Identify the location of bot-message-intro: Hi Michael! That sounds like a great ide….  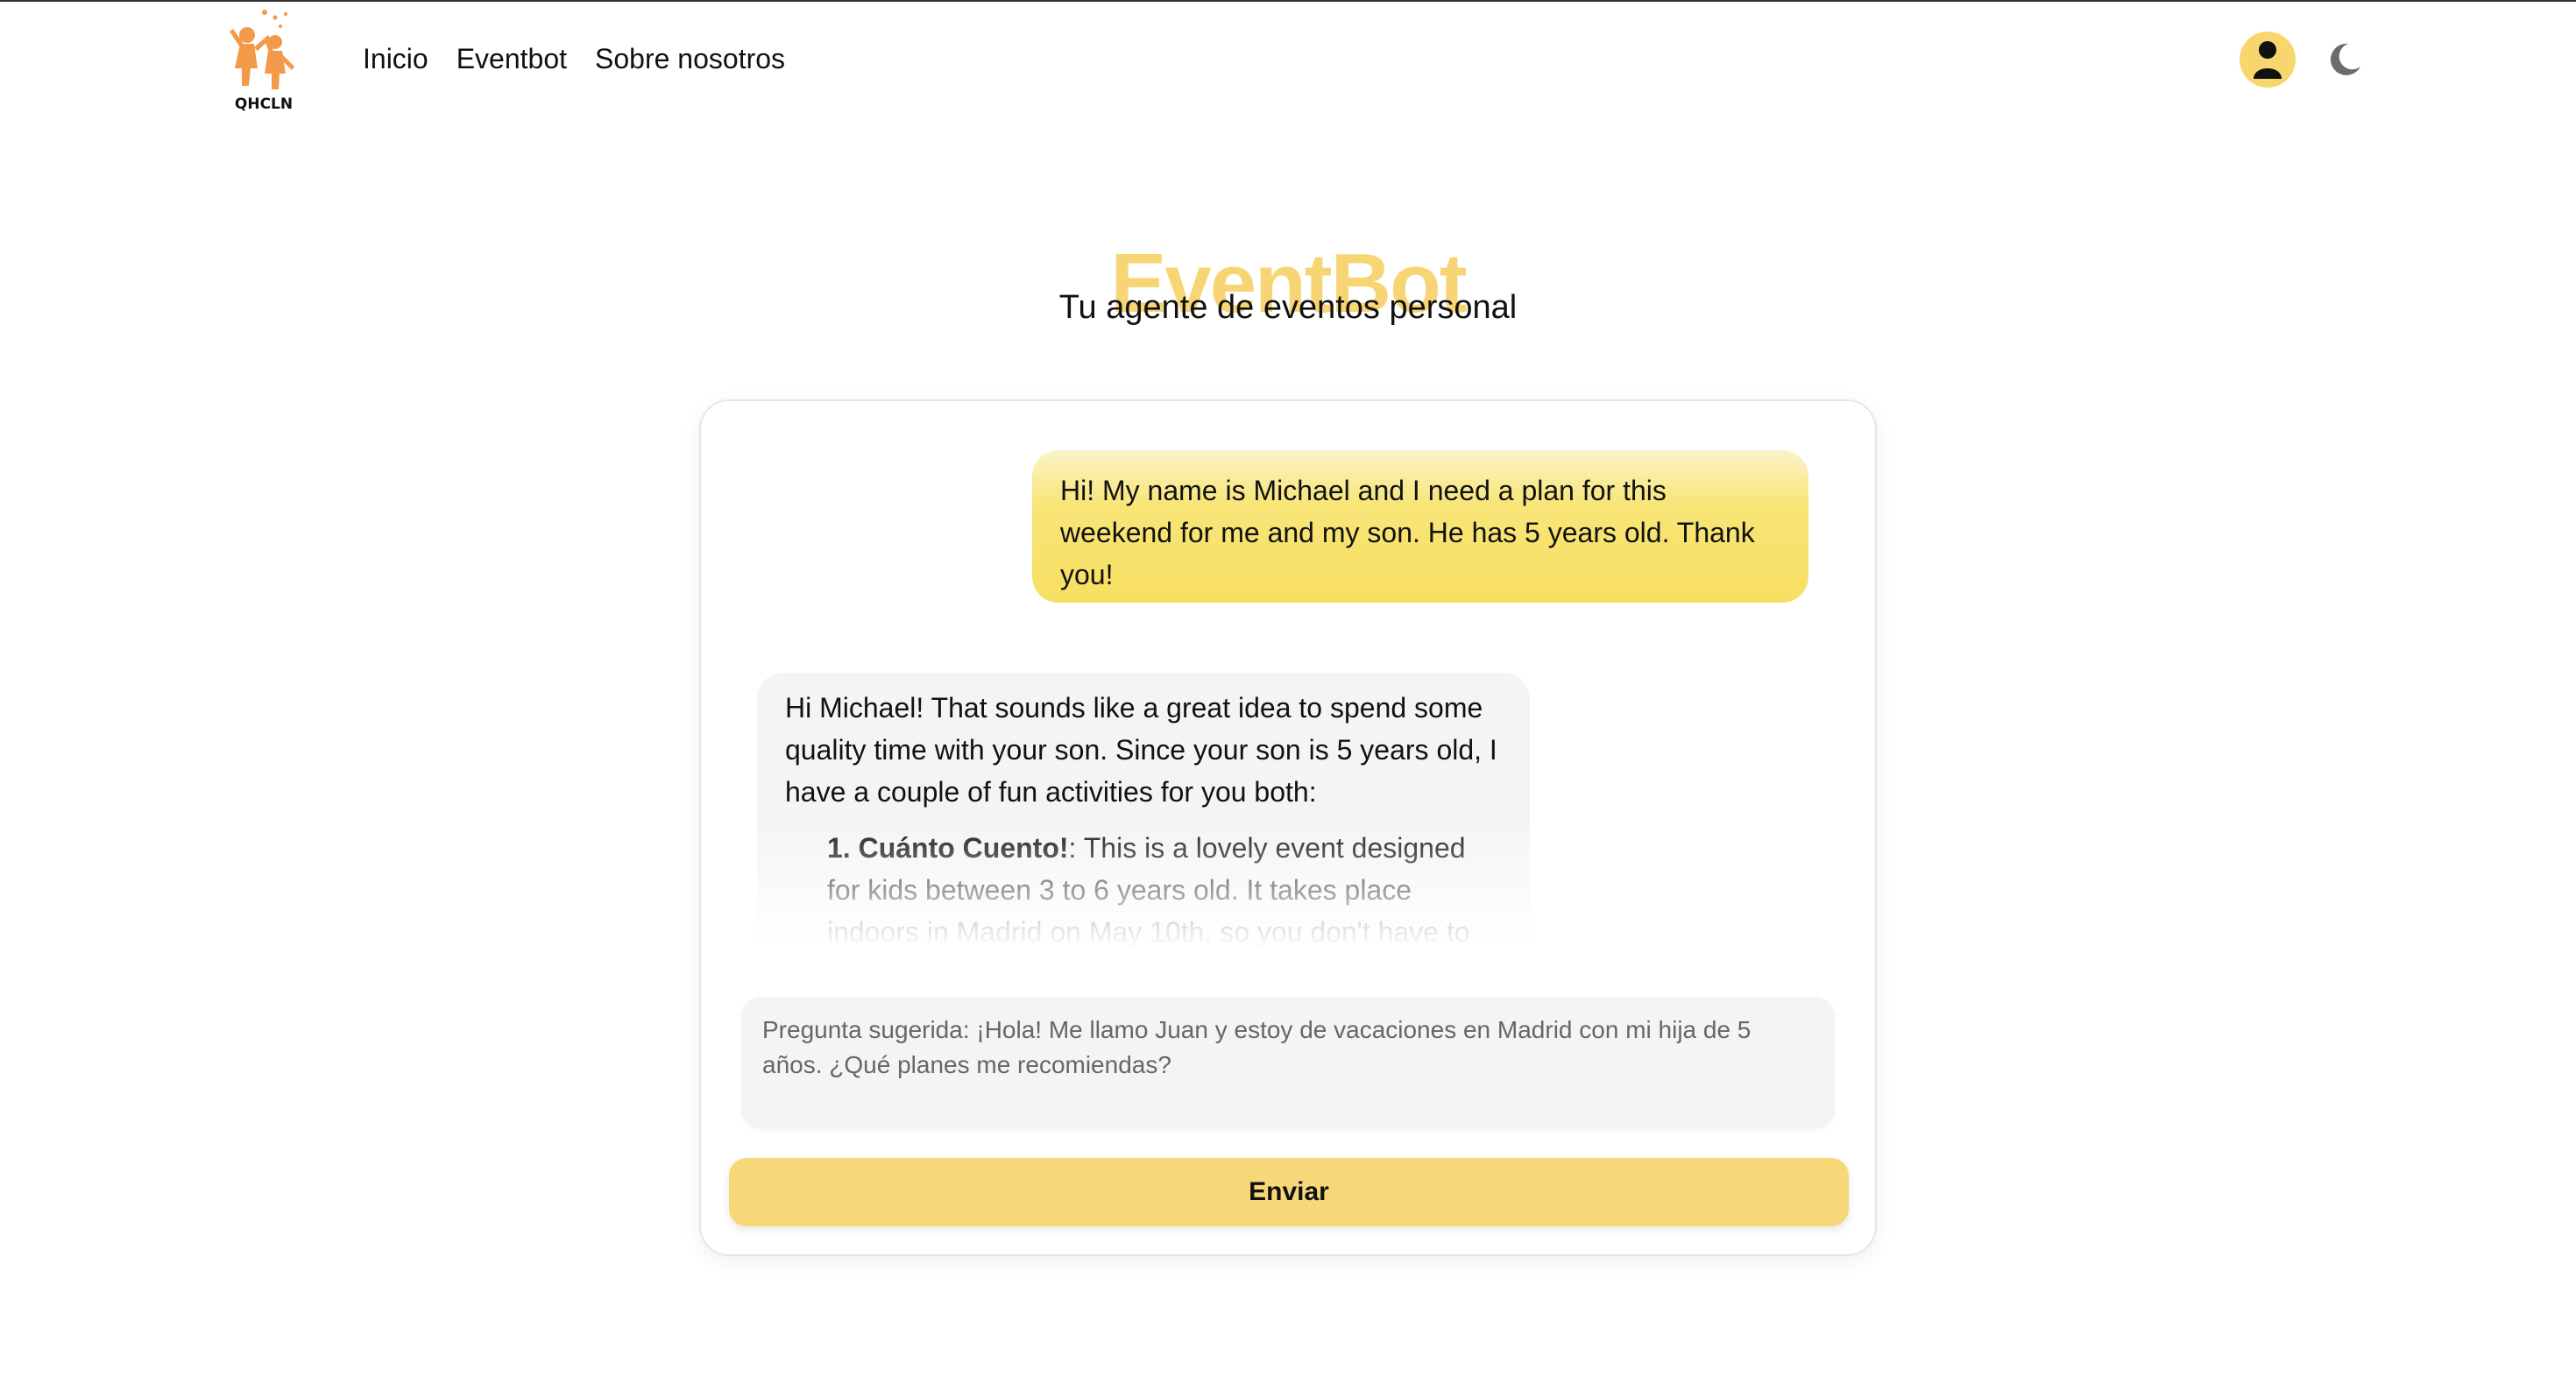
(1141, 750).